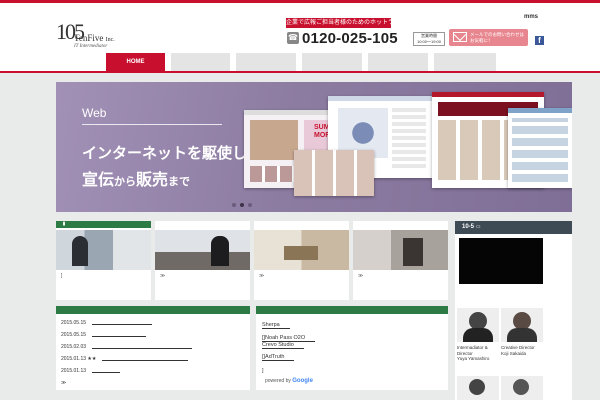 Image resolution: width=600 pixels, height=400 pixels. I want to click on feature-card: ▮ ], so click(103, 260).